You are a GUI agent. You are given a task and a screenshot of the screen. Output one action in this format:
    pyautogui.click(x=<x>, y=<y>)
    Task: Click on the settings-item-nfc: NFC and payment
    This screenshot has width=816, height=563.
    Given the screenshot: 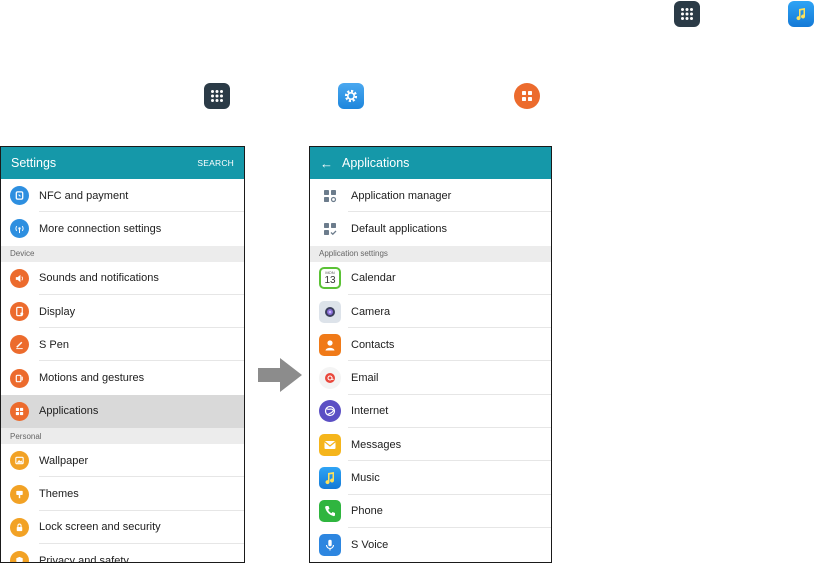 What is the action you would take?
    pyautogui.click(x=122, y=196)
    